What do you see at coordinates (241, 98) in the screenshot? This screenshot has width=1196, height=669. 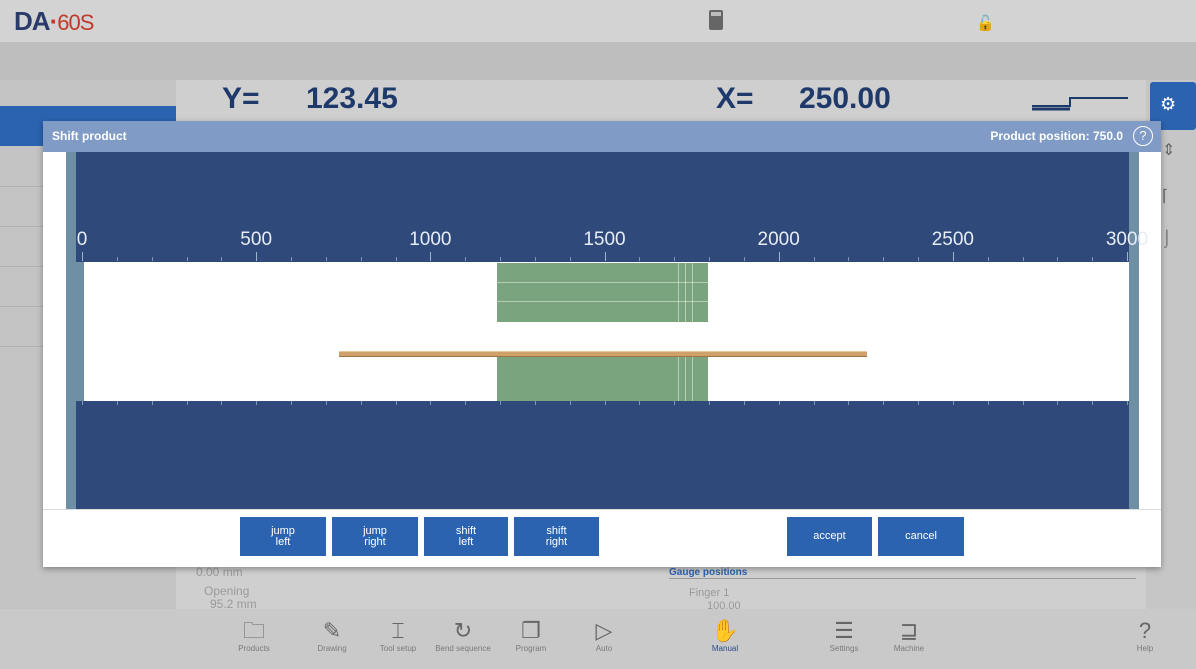 I see `y-axis-label: Y=` at bounding box center [241, 98].